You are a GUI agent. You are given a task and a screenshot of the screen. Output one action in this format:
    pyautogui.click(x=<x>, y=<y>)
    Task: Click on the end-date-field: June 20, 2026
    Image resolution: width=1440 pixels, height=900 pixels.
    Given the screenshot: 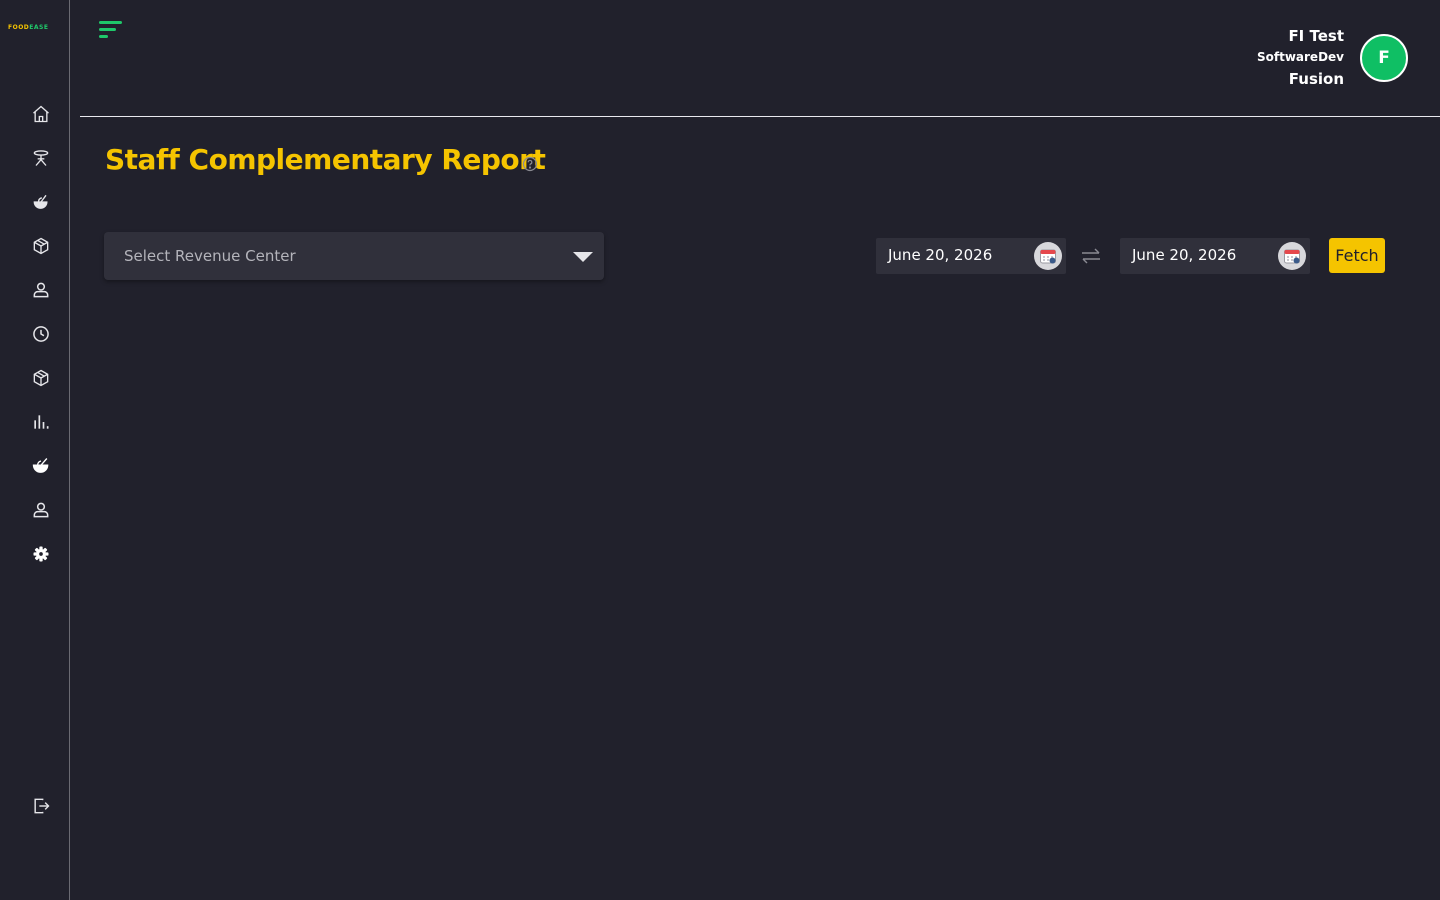 What is the action you would take?
    pyautogui.click(x=1215, y=256)
    